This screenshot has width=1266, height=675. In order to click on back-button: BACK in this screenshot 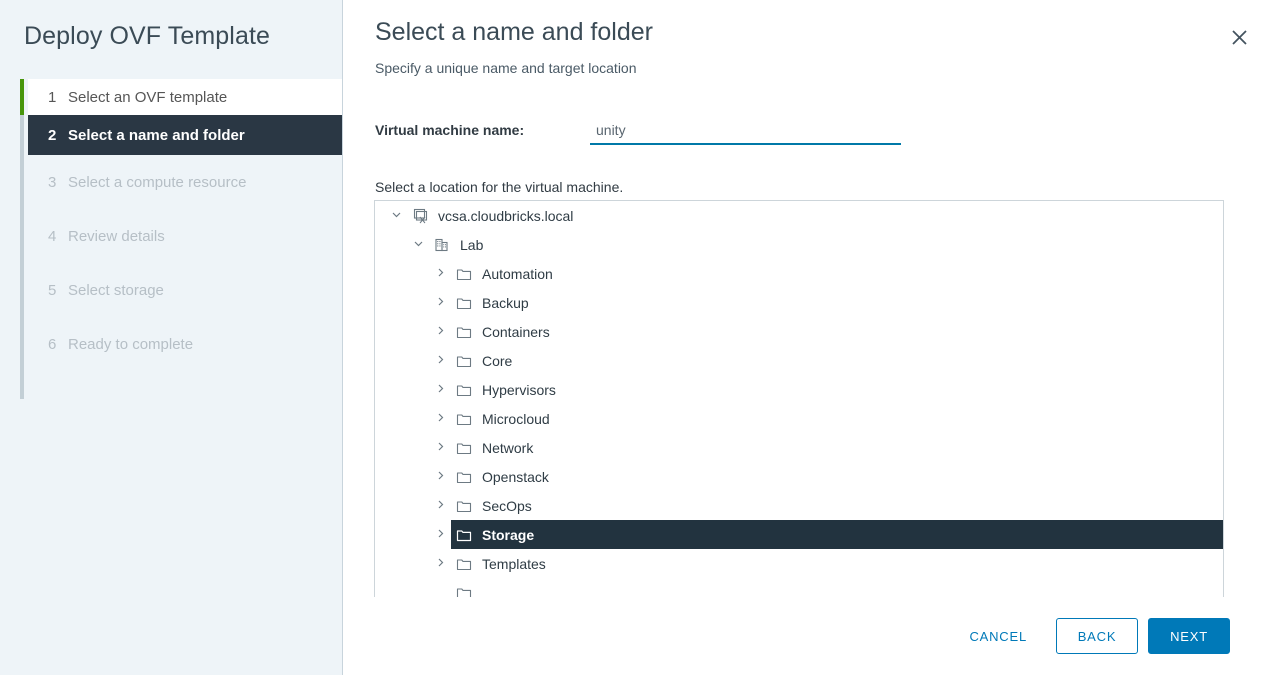, I will do `click(1097, 636)`.